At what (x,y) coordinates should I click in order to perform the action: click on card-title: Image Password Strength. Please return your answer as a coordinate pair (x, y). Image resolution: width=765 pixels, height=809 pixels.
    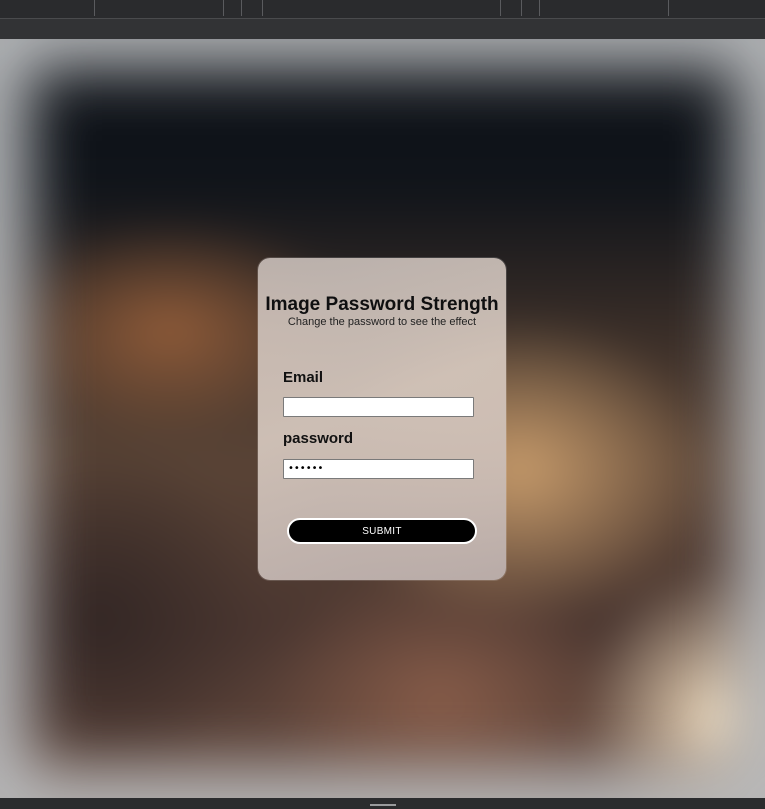
    Looking at the image, I should click on (382, 304).